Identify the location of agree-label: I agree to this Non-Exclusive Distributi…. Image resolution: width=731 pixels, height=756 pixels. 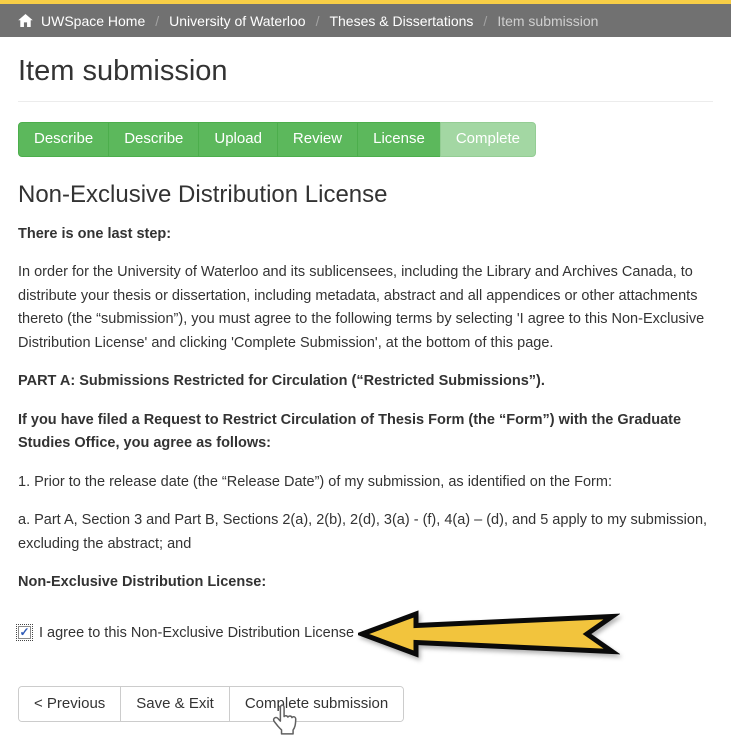
(197, 632).